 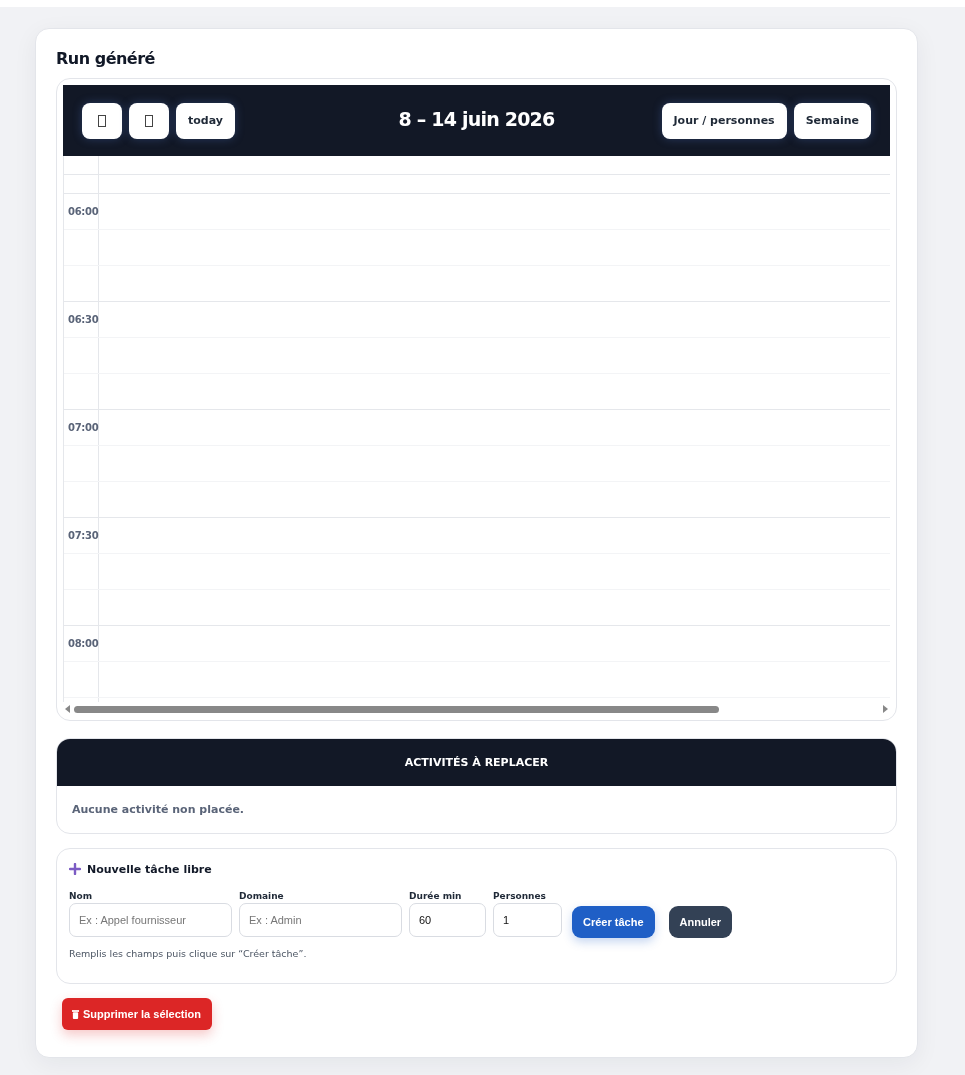 What do you see at coordinates (520, 896) in the screenshot?
I see `field-label: Personnes` at bounding box center [520, 896].